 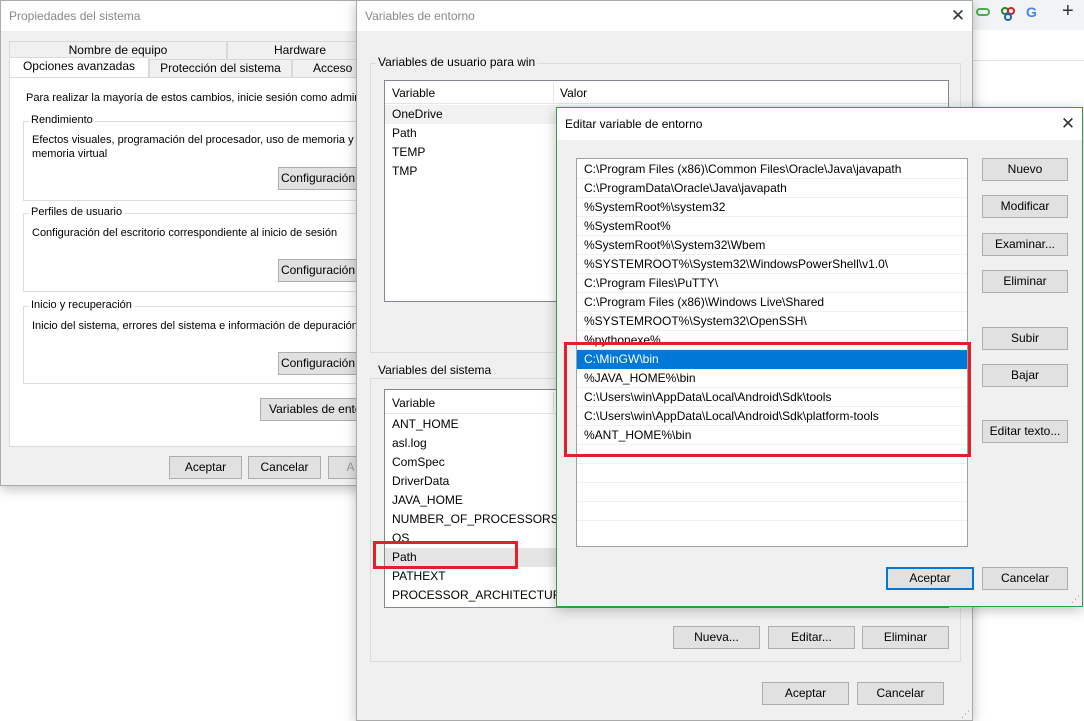 I want to click on path-entry: %SystemRoot%\system32, so click(x=772, y=207).